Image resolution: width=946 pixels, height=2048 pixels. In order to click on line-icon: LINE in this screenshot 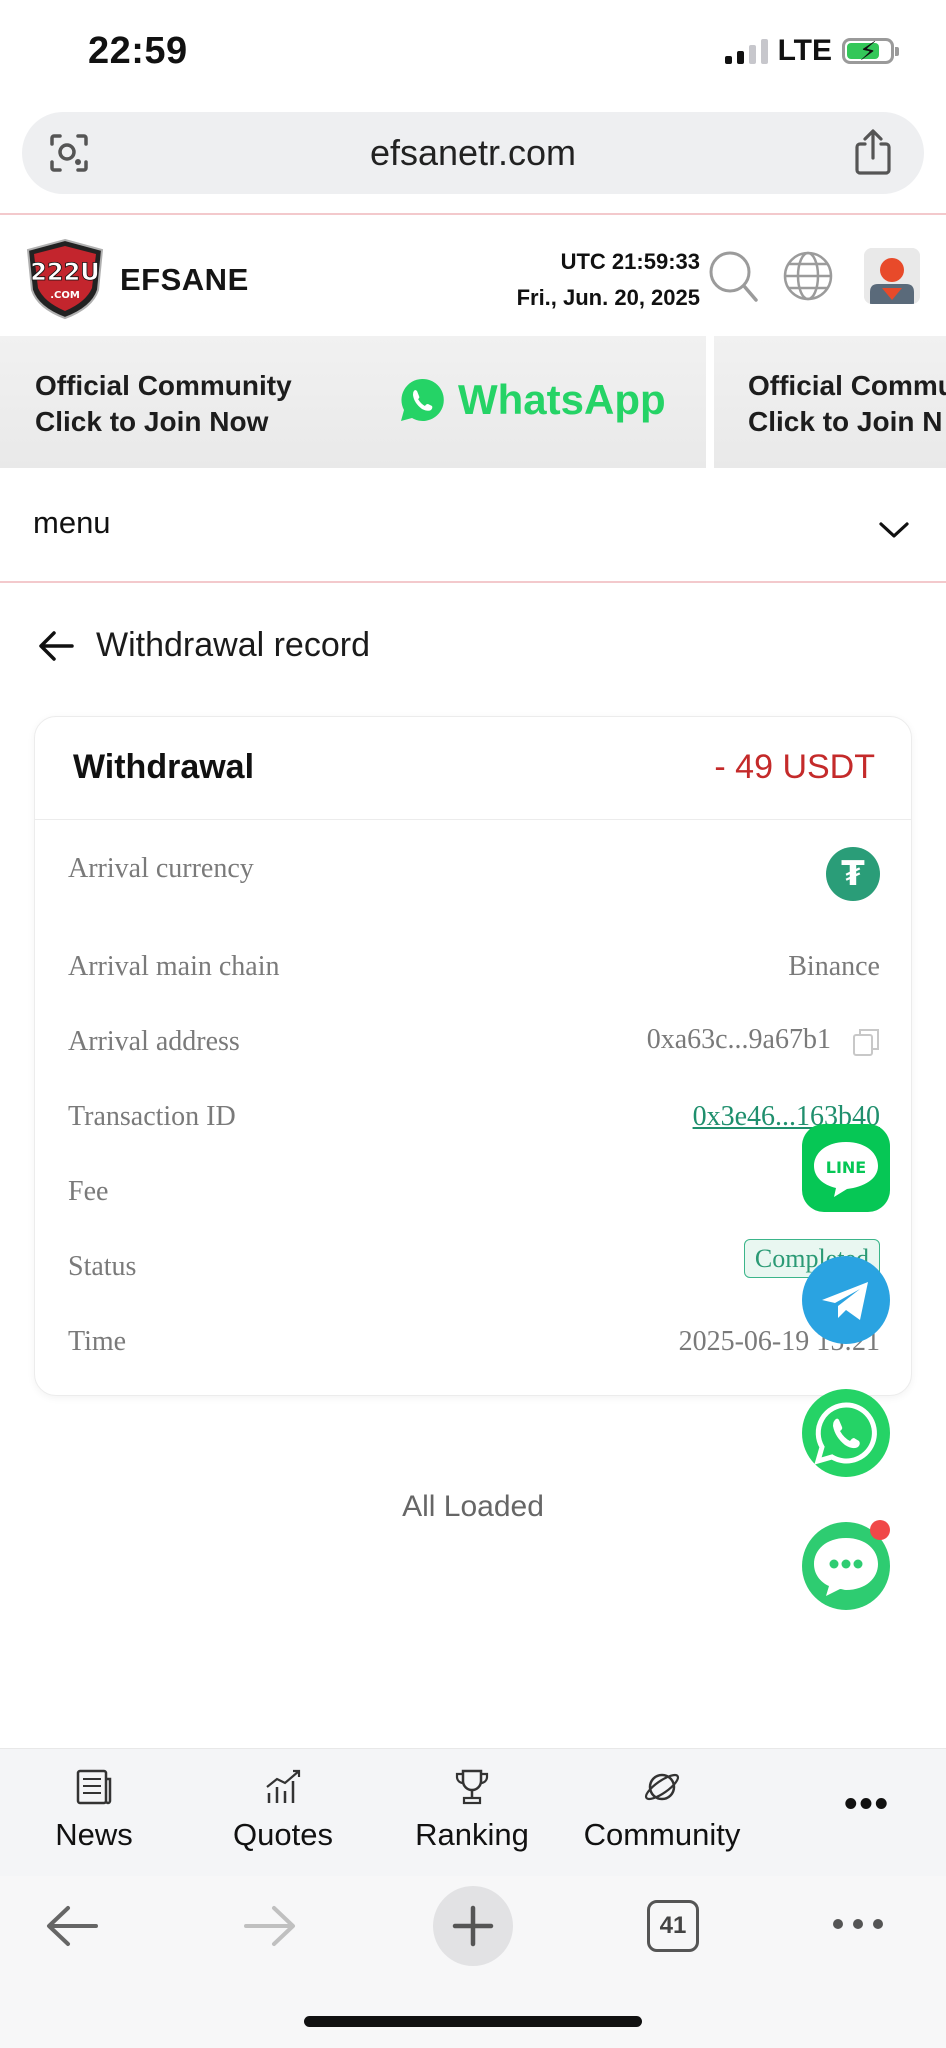, I will do `click(846, 1169)`.